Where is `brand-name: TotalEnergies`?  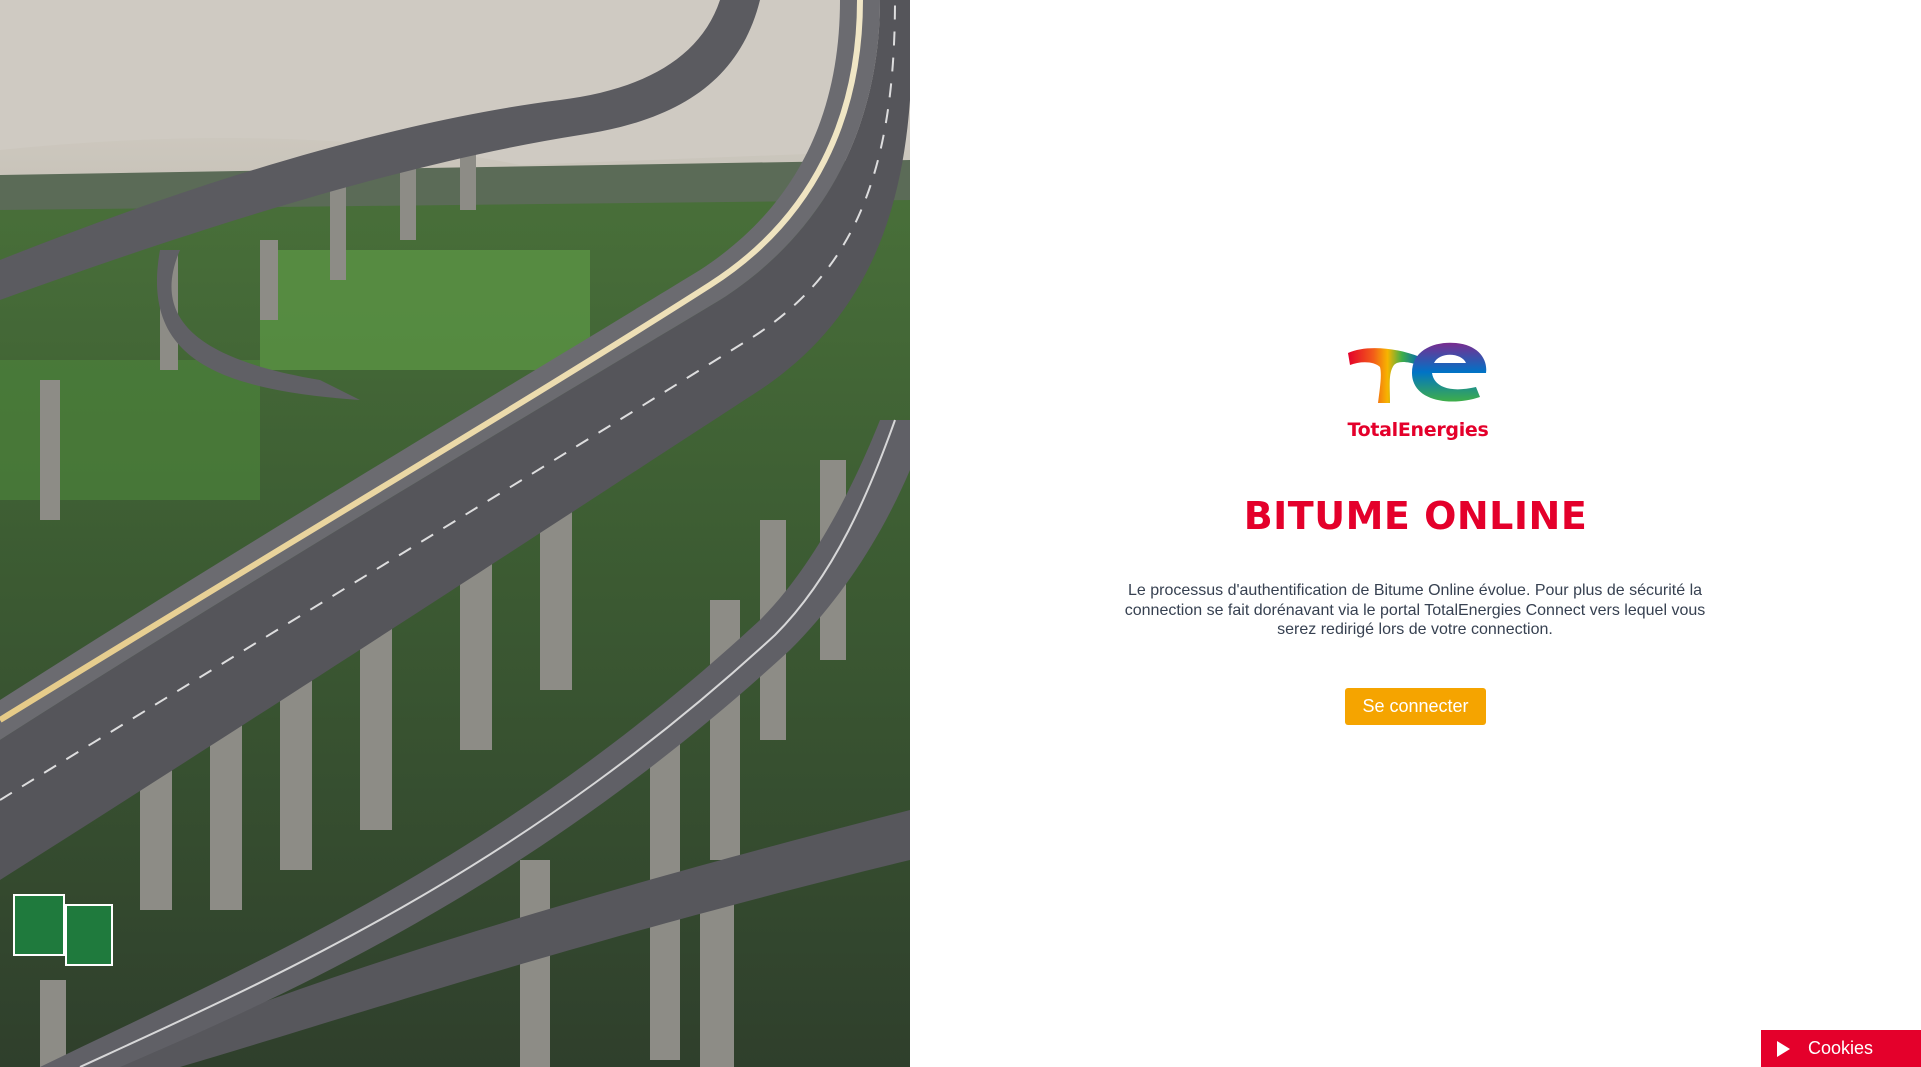
brand-name: TotalEnergies is located at coordinates (1418, 430).